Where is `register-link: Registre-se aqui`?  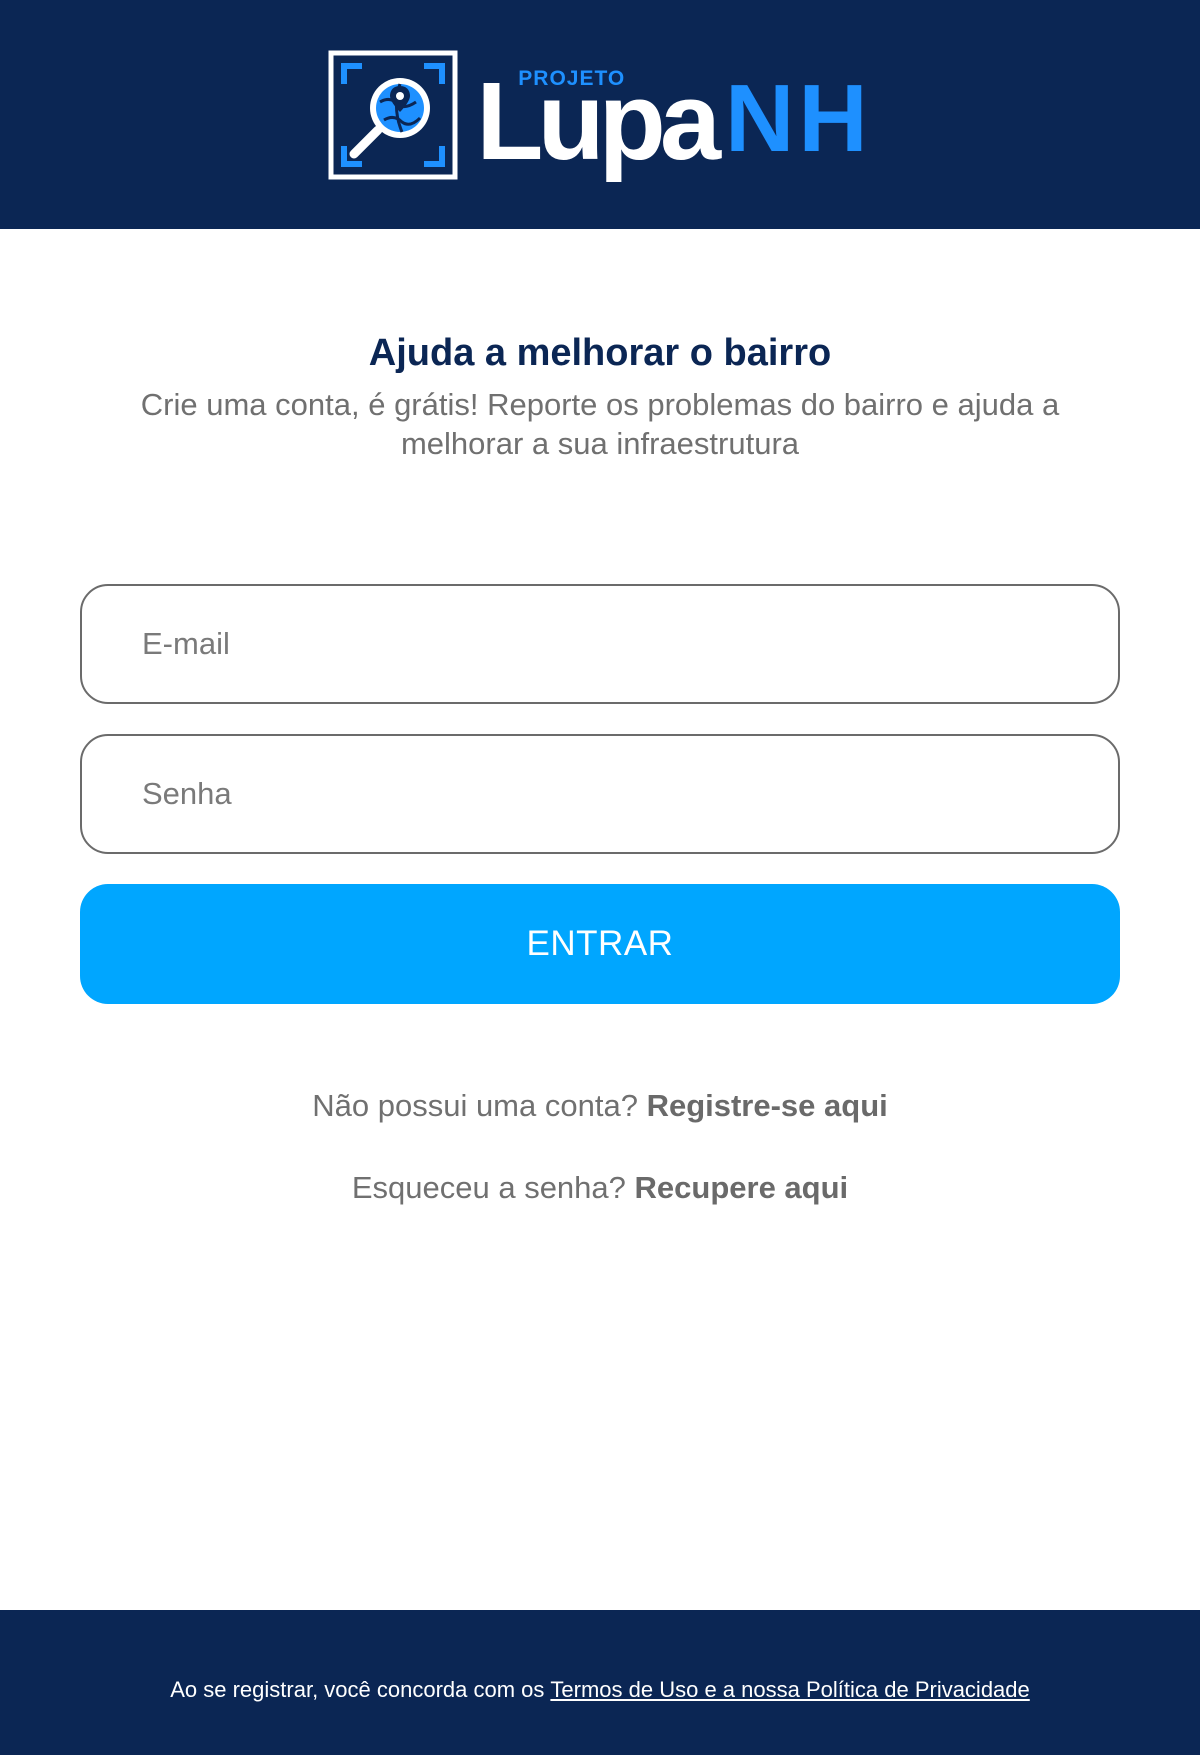
register-link: Registre-se aqui is located at coordinates (767, 1105).